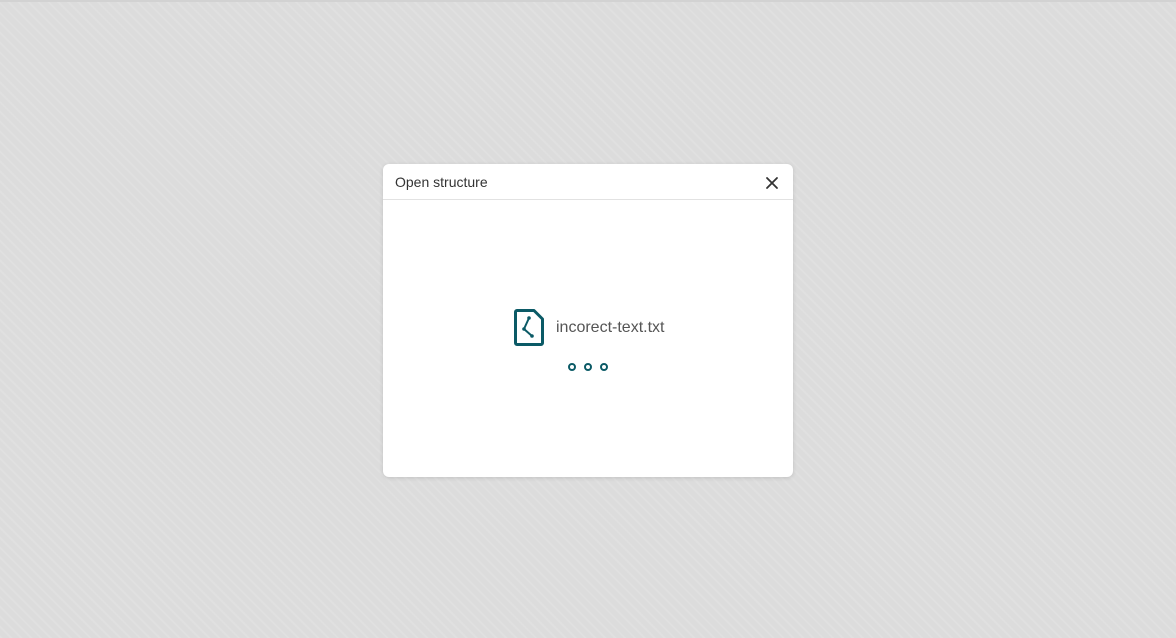 The width and height of the screenshot is (1176, 638). I want to click on close-button, so click(772, 183).